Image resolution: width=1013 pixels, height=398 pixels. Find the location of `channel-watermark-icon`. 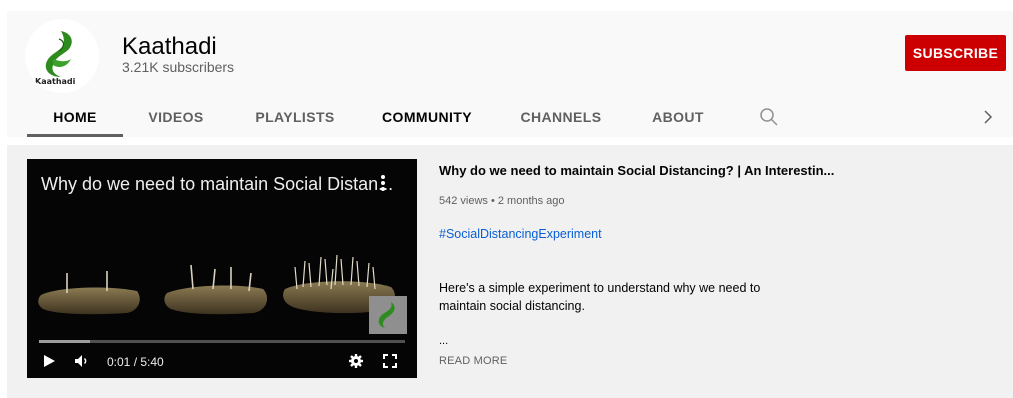

channel-watermark-icon is located at coordinates (388, 315).